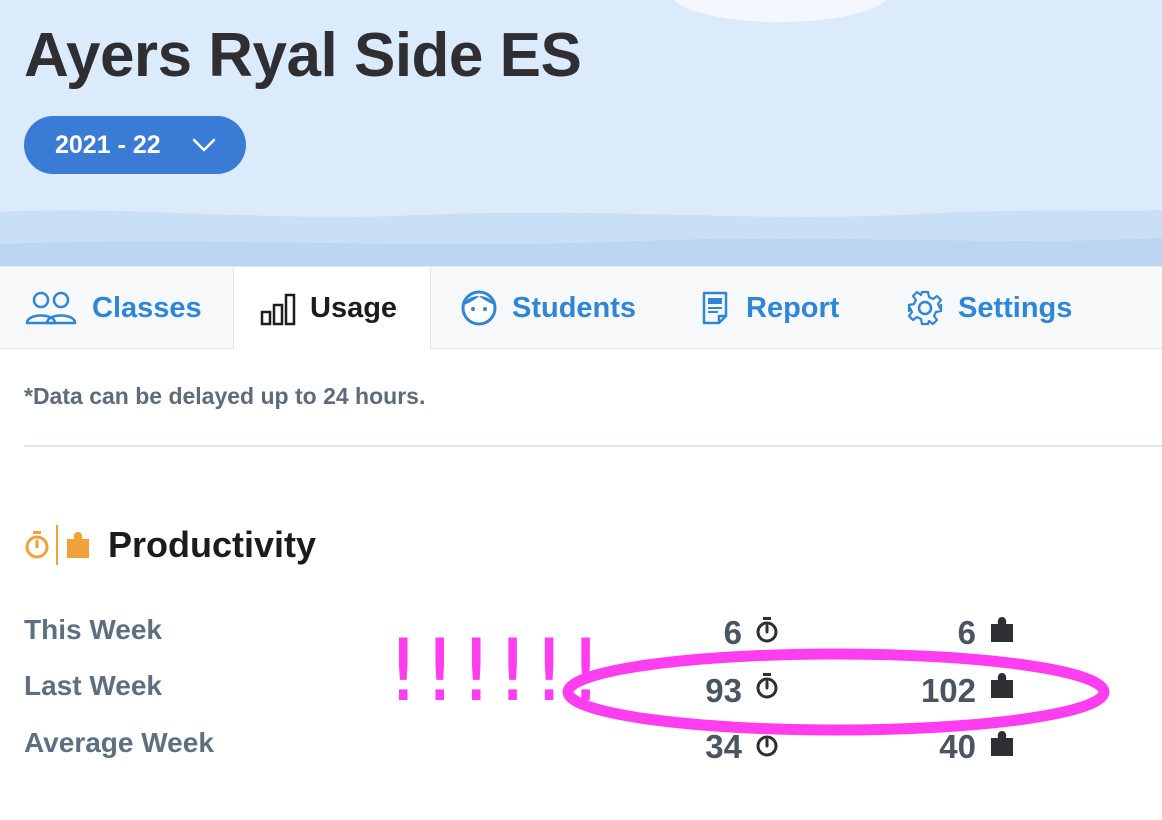  Describe the element at coordinates (836, 692) in the screenshot. I see `annotation-highlight-ellipse` at that location.